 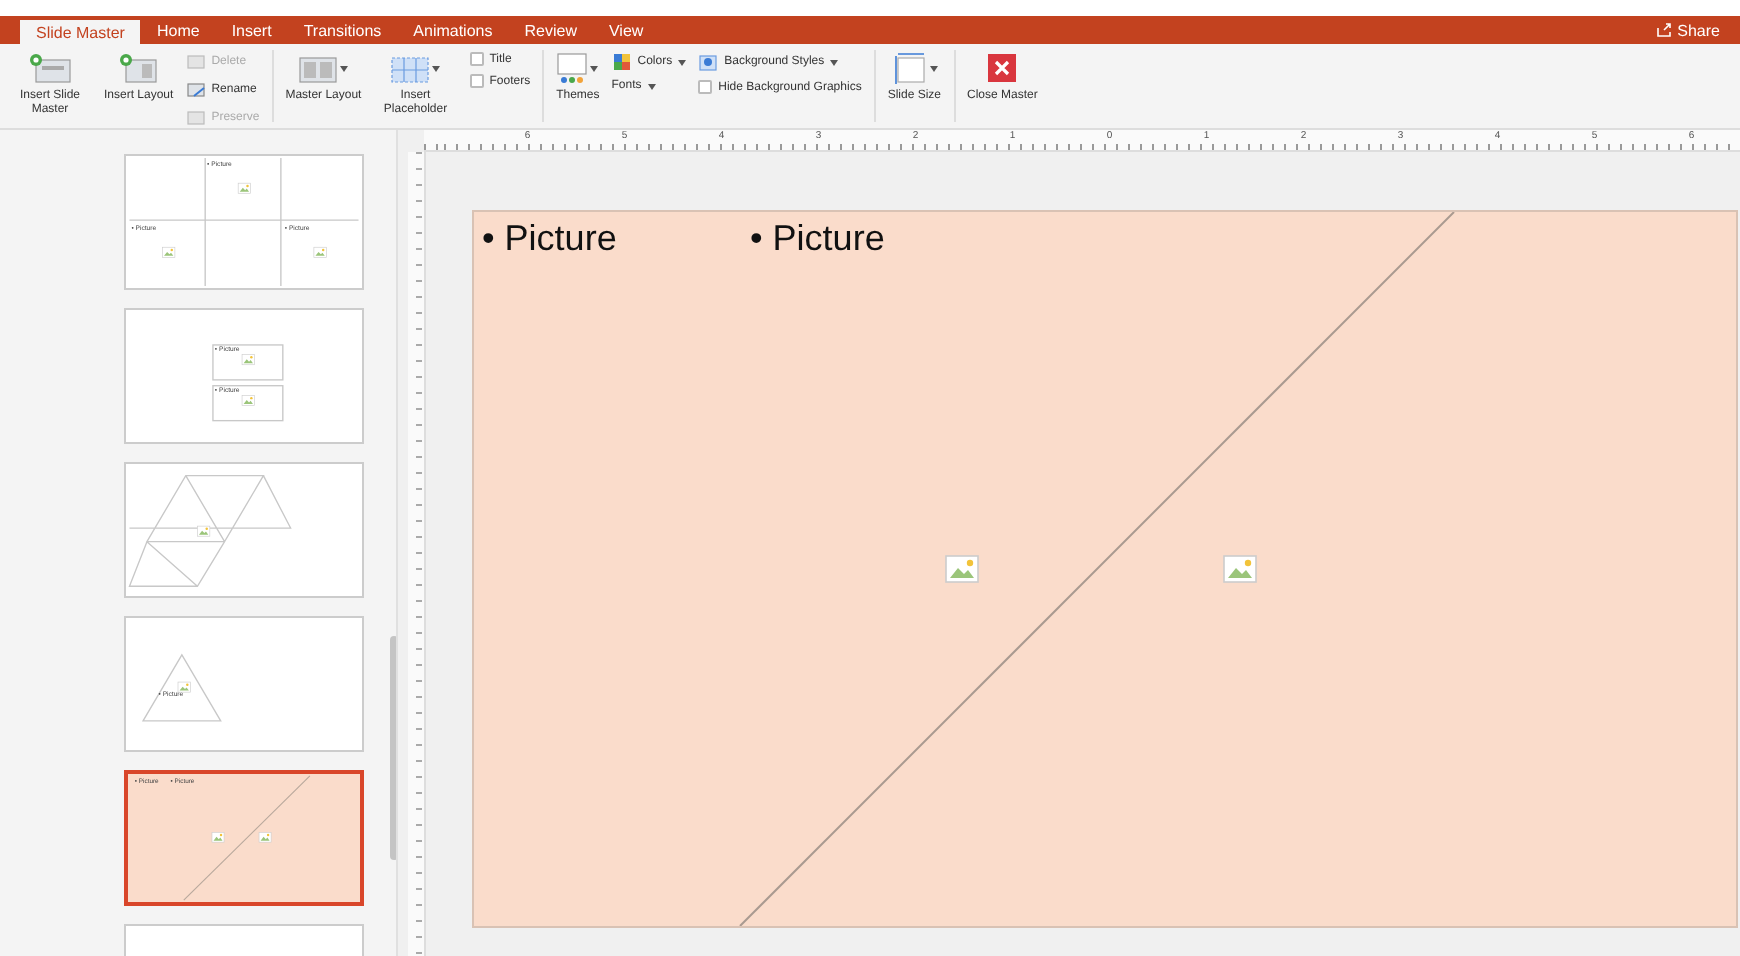 What do you see at coordinates (195, 62) in the screenshot?
I see `delete-icon` at bounding box center [195, 62].